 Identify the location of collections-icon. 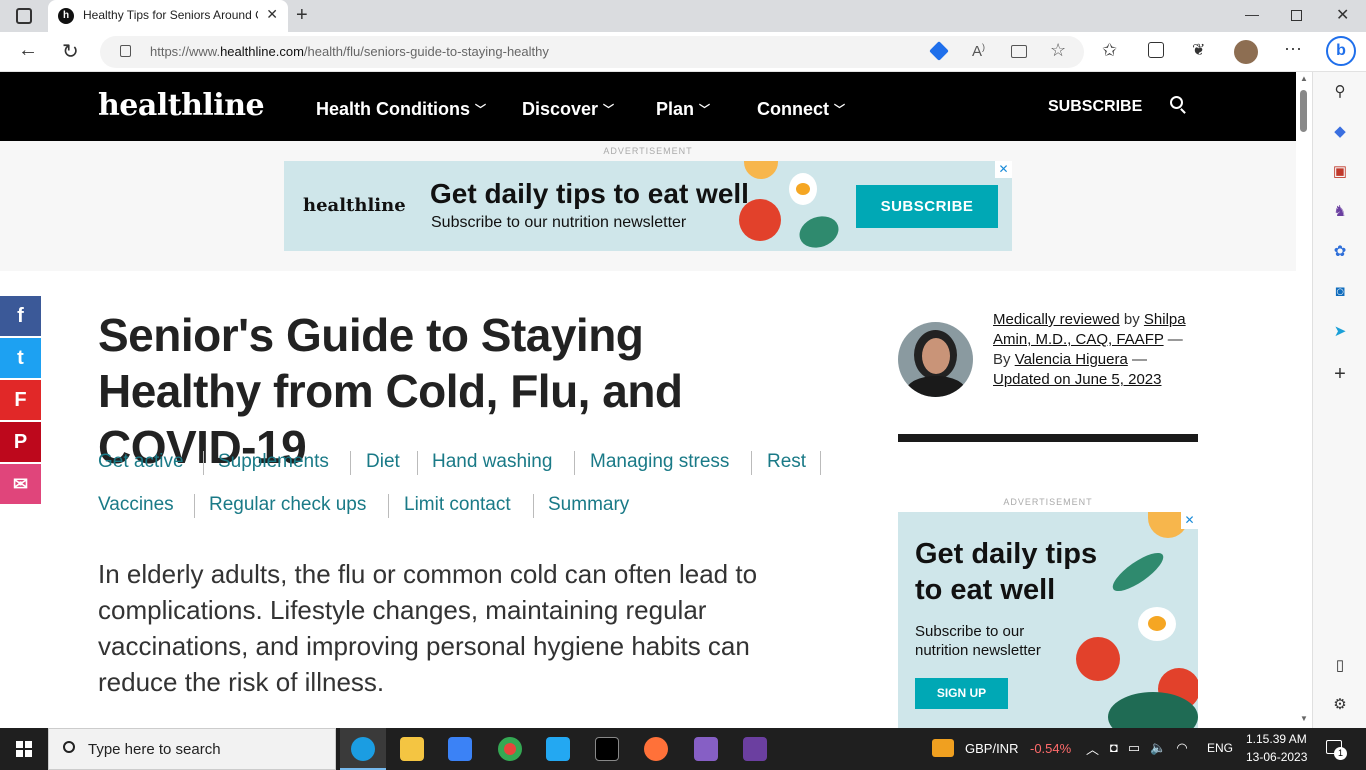
(1156, 50).